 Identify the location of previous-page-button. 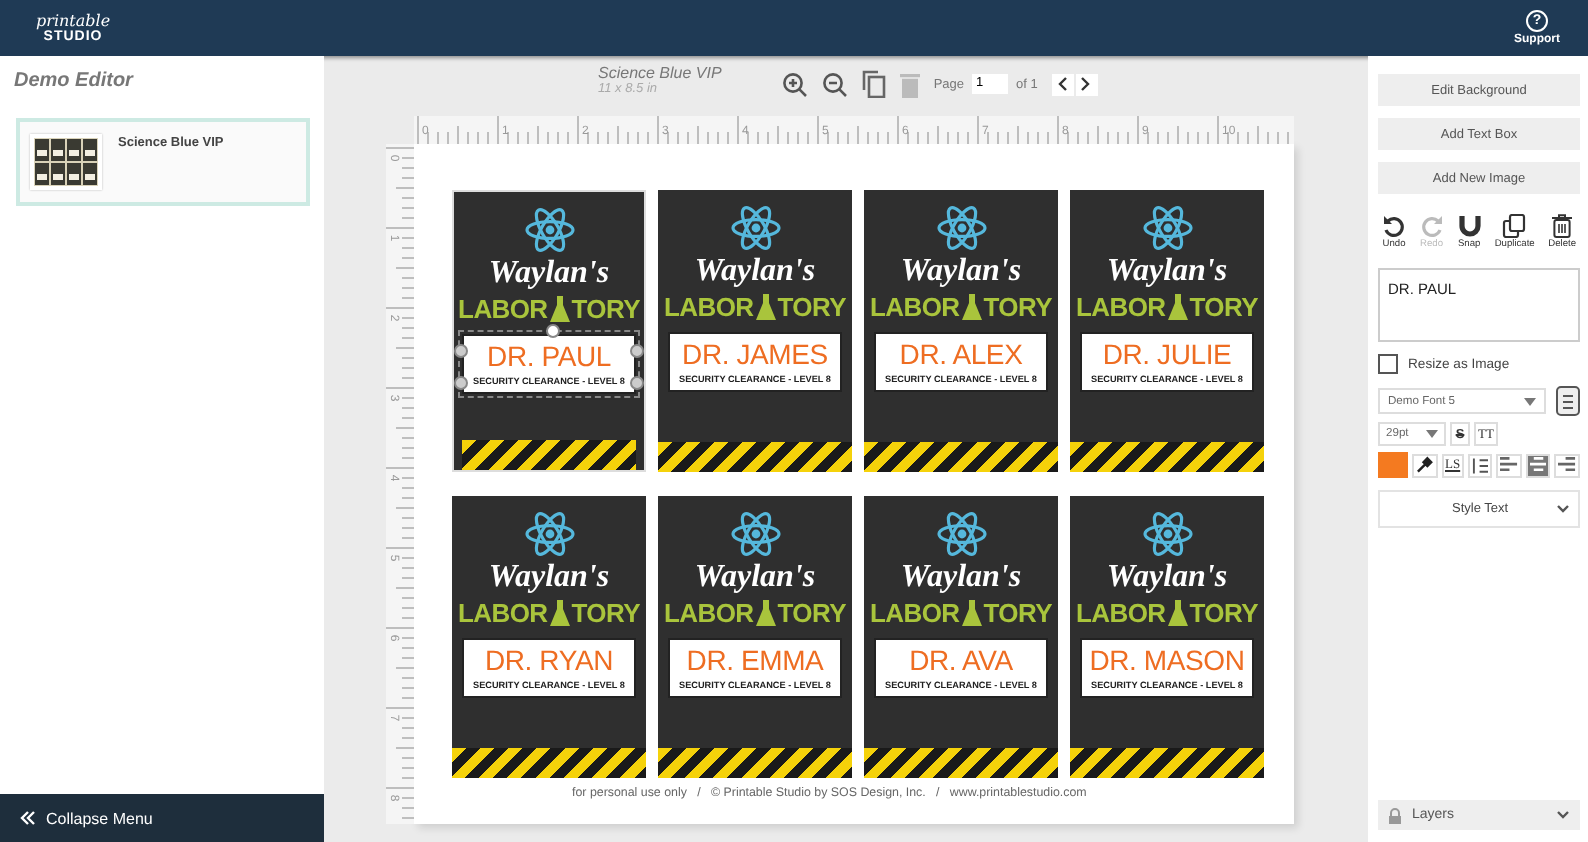
(1062, 84).